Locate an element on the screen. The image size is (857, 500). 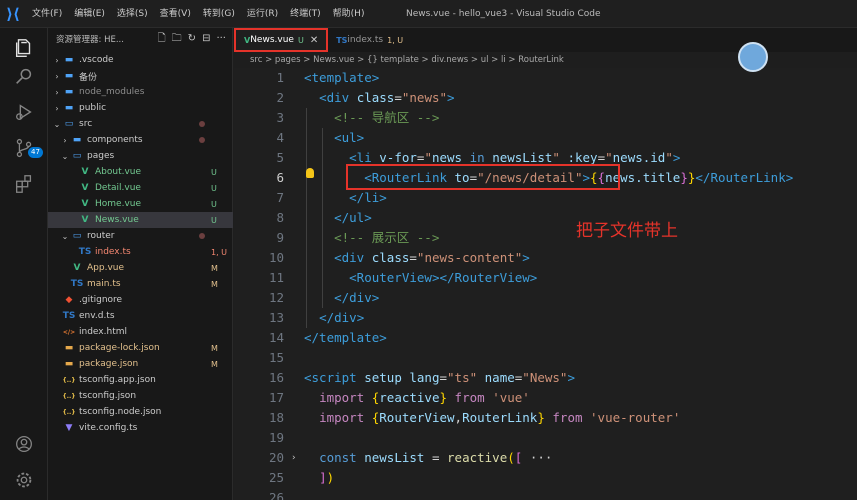
vue-file-icon: V is located at coordinates (77, 268).